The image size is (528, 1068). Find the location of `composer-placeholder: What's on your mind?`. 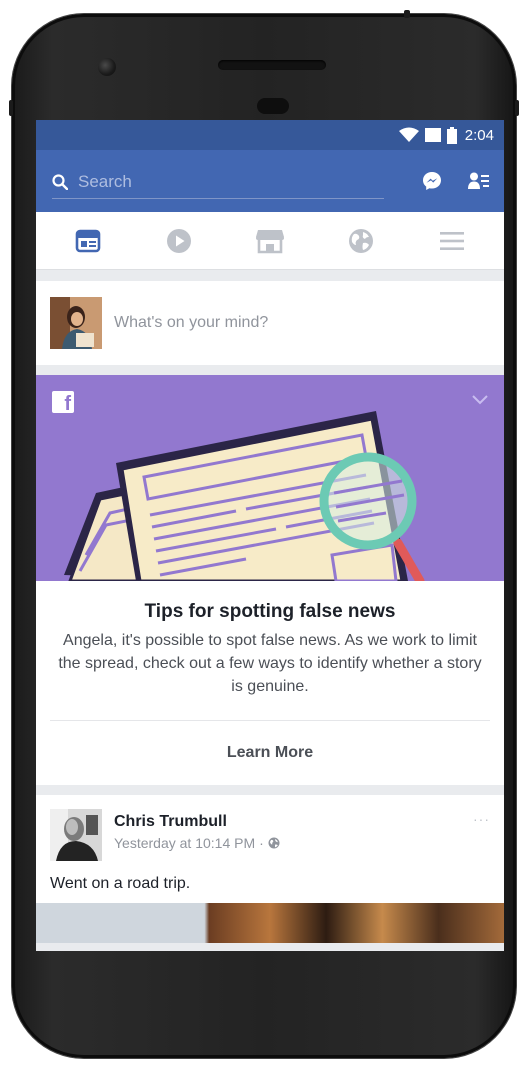

composer-placeholder: What's on your mind? is located at coordinates (191, 322).